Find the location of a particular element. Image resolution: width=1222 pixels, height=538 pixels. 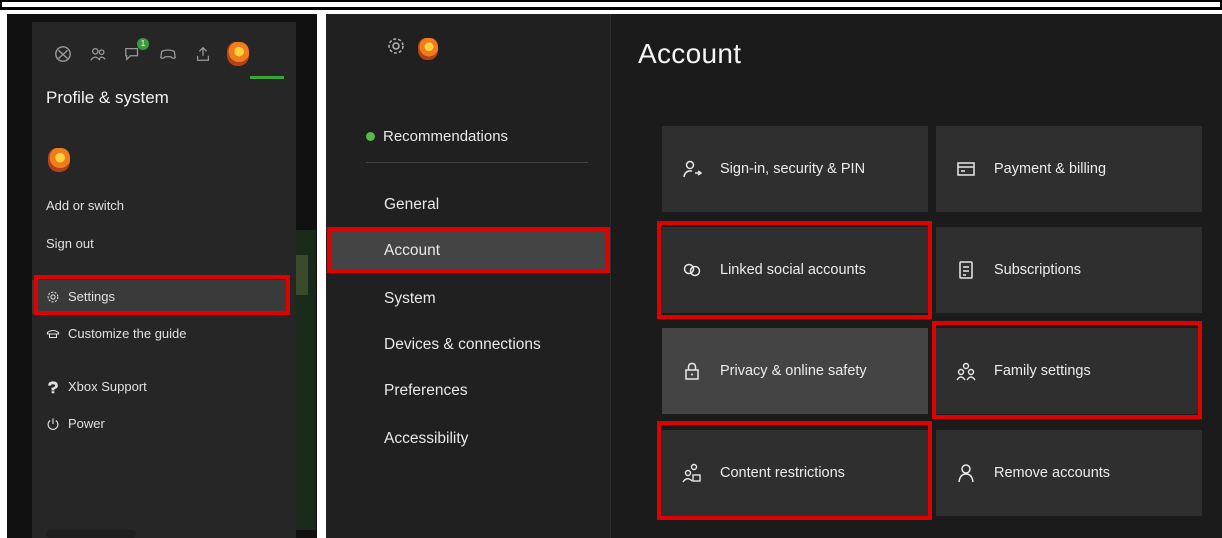

active-tab-indicator is located at coordinates (267, 77).